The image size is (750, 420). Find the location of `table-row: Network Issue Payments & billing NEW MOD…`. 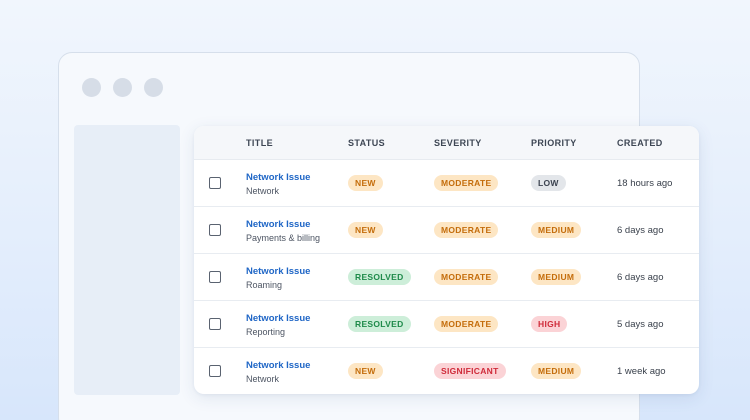

table-row: Network Issue Payments & billing NEW MOD… is located at coordinates (446, 230).